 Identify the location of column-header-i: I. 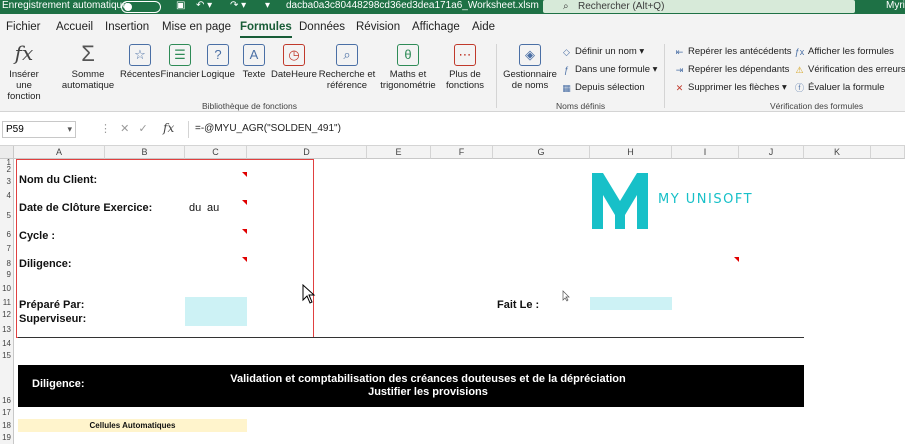
(705, 152).